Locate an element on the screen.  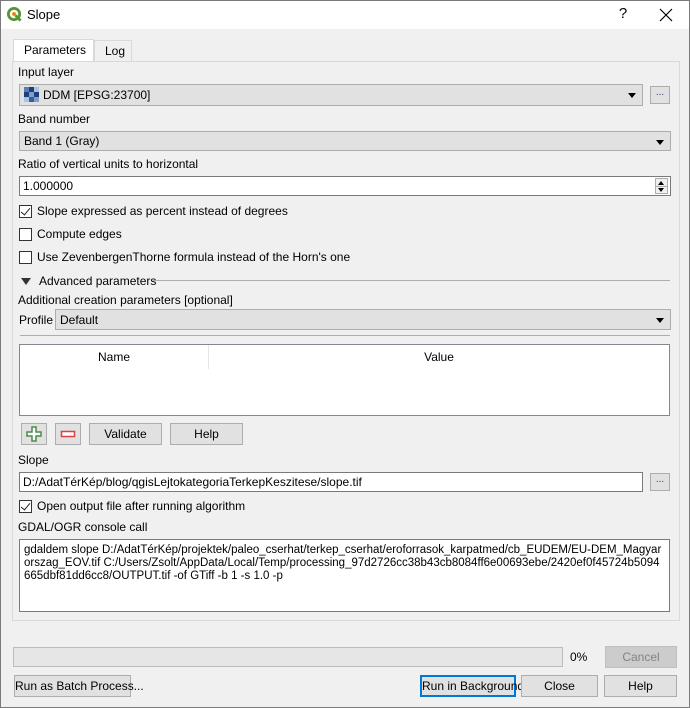
input-layer-label: Input layer is located at coordinates (46, 72).